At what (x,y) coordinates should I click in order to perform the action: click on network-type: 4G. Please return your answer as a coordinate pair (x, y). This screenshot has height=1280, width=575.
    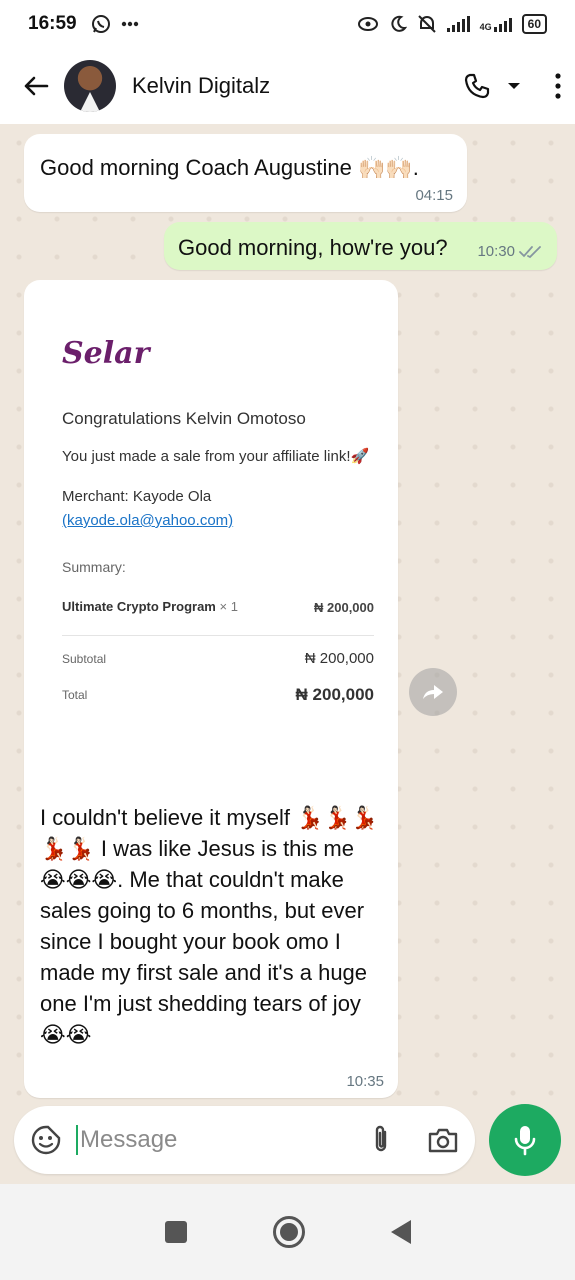
    Looking at the image, I should click on (485, 27).